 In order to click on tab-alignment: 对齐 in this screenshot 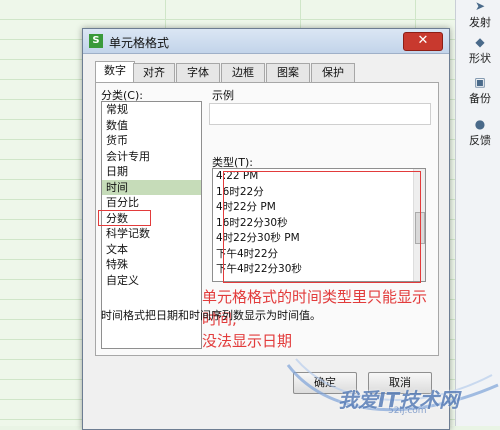, I will do `click(154, 72)`.